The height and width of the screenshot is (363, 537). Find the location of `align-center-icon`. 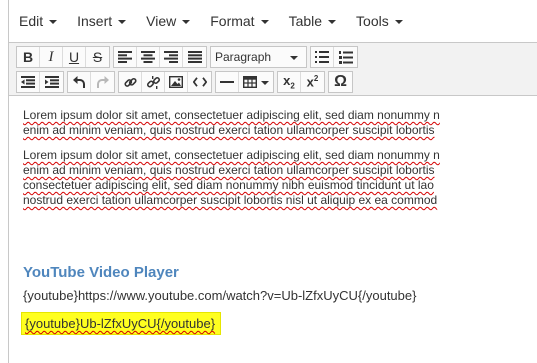

align-center-icon is located at coordinates (148, 57).